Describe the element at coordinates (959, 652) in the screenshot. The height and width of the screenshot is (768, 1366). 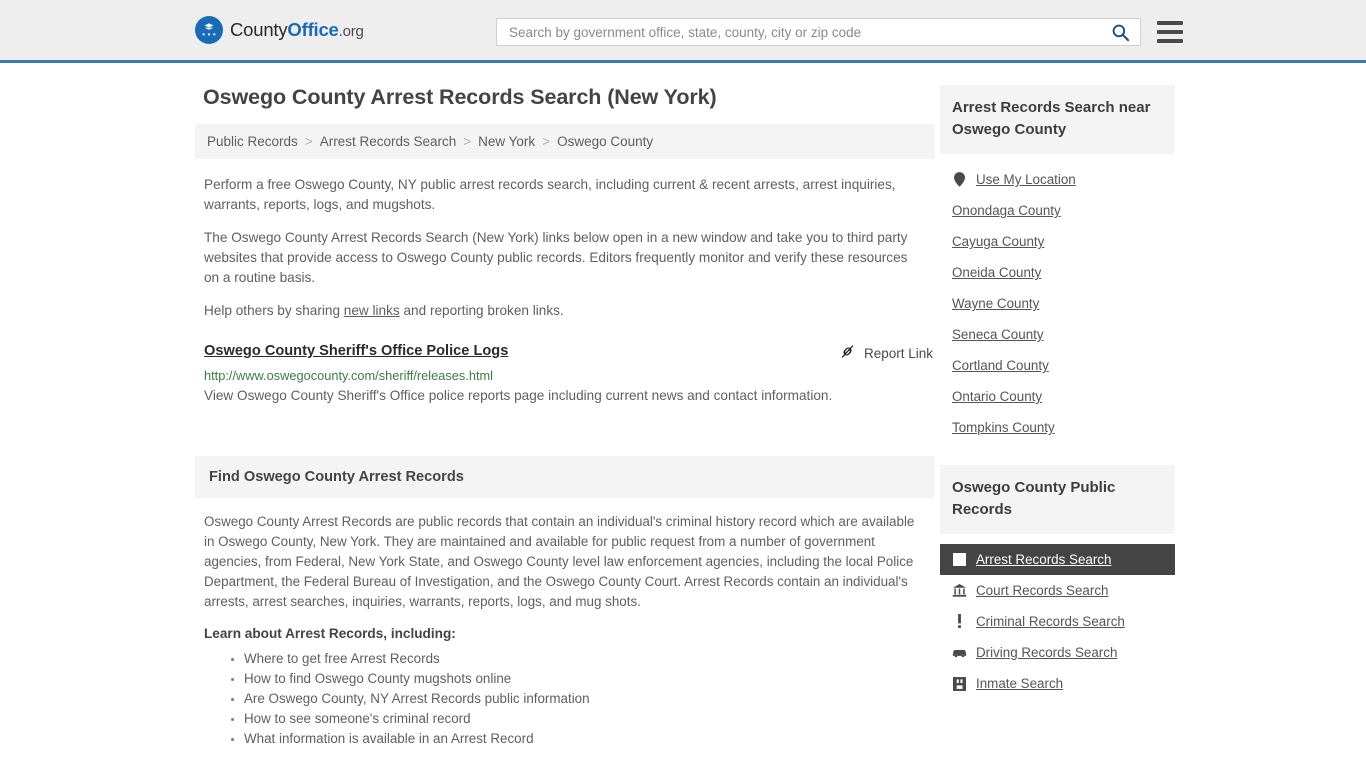
I see `car-icon` at that location.